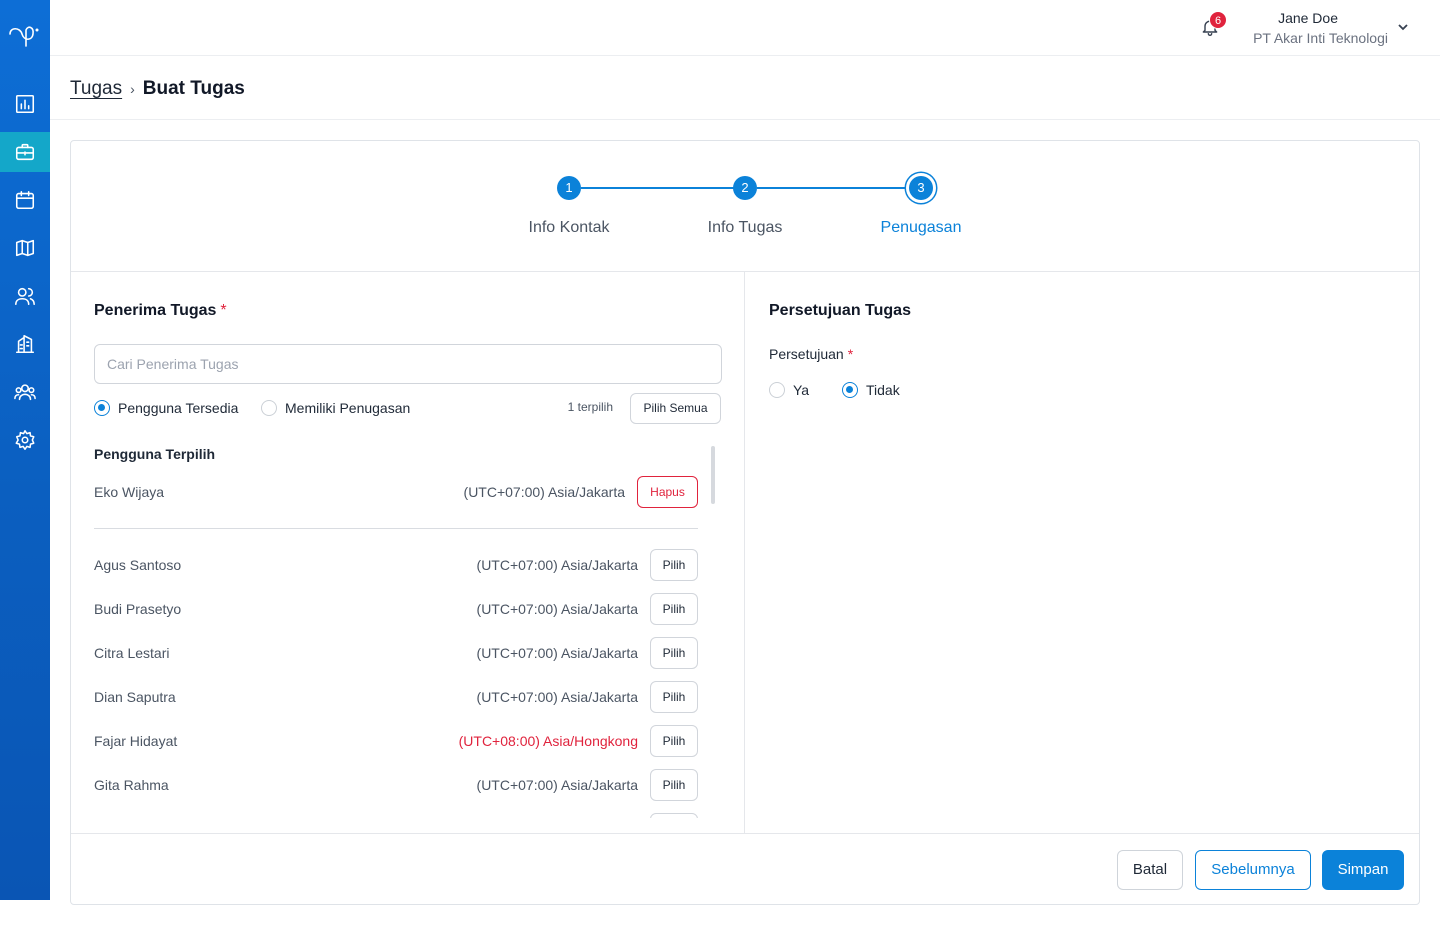 Image resolution: width=1440 pixels, height=925 pixels. What do you see at coordinates (789, 390) in the screenshot?
I see `approval-yes-radio: Ya` at bounding box center [789, 390].